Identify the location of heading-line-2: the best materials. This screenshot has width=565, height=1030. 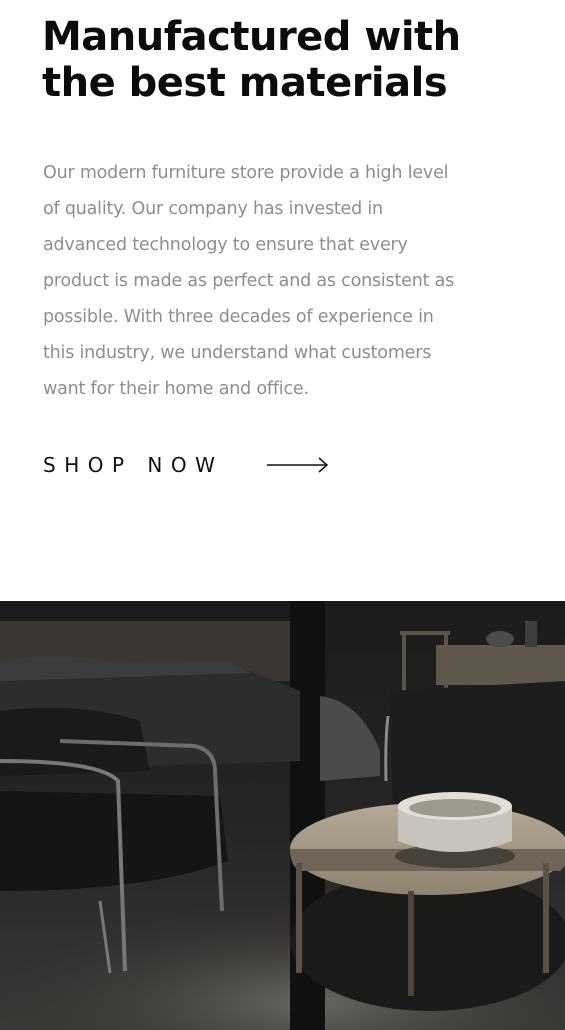
(245, 83).